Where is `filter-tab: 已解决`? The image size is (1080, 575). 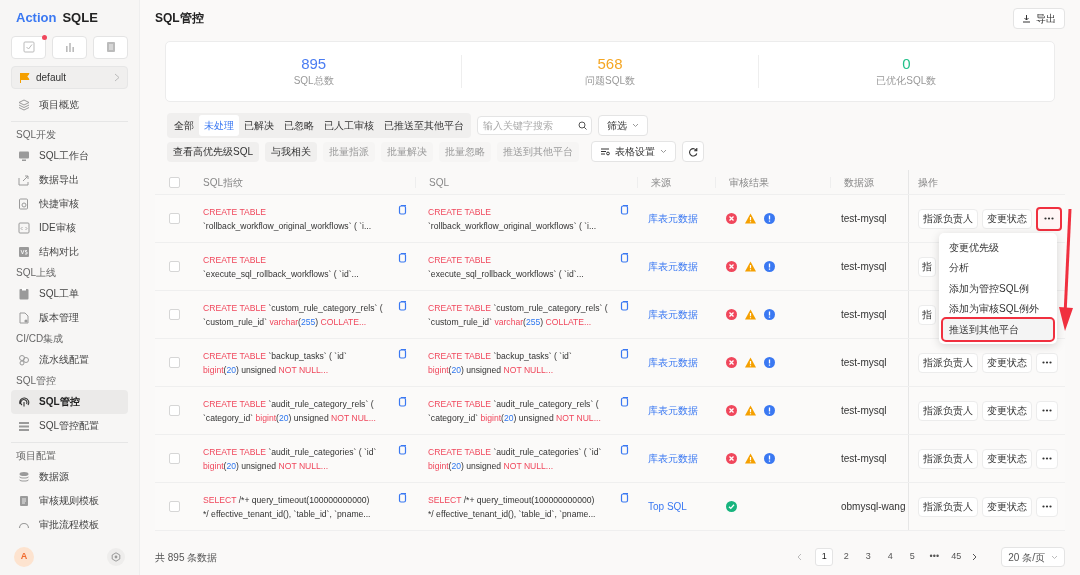 filter-tab: 已解决 is located at coordinates (259, 125).